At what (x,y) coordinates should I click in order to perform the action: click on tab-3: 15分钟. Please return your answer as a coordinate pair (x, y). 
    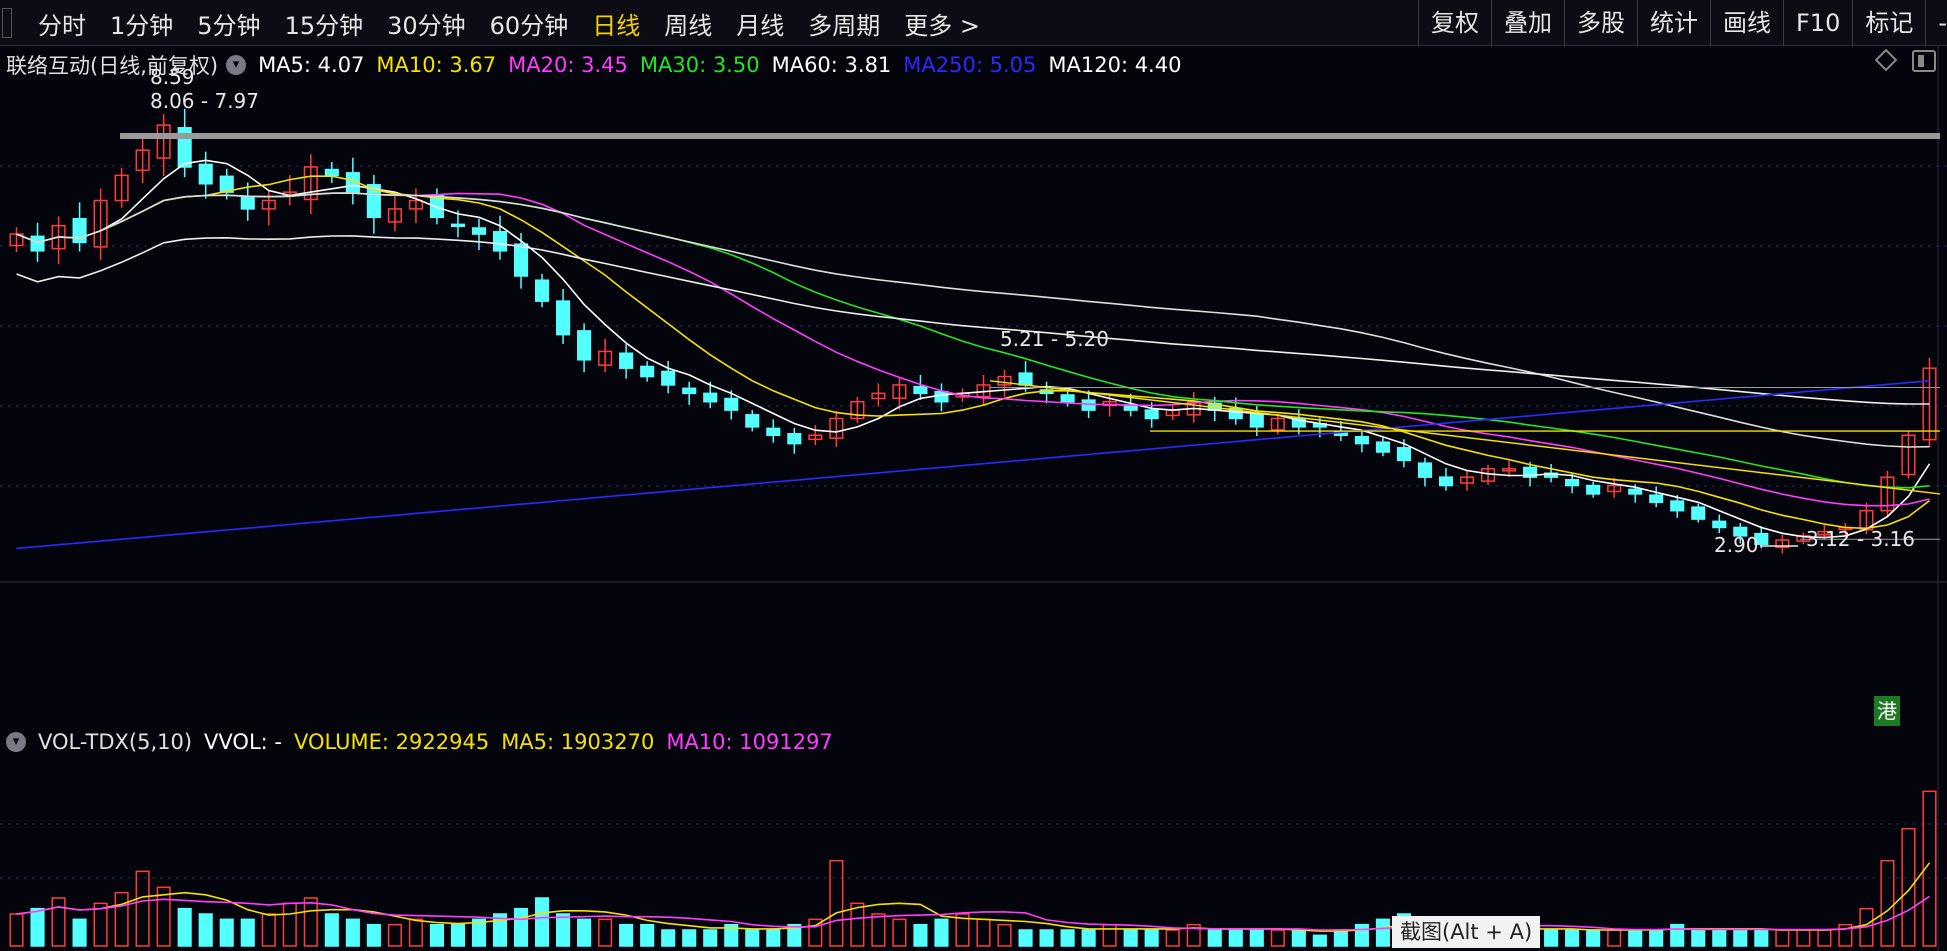
    Looking at the image, I should click on (324, 23).